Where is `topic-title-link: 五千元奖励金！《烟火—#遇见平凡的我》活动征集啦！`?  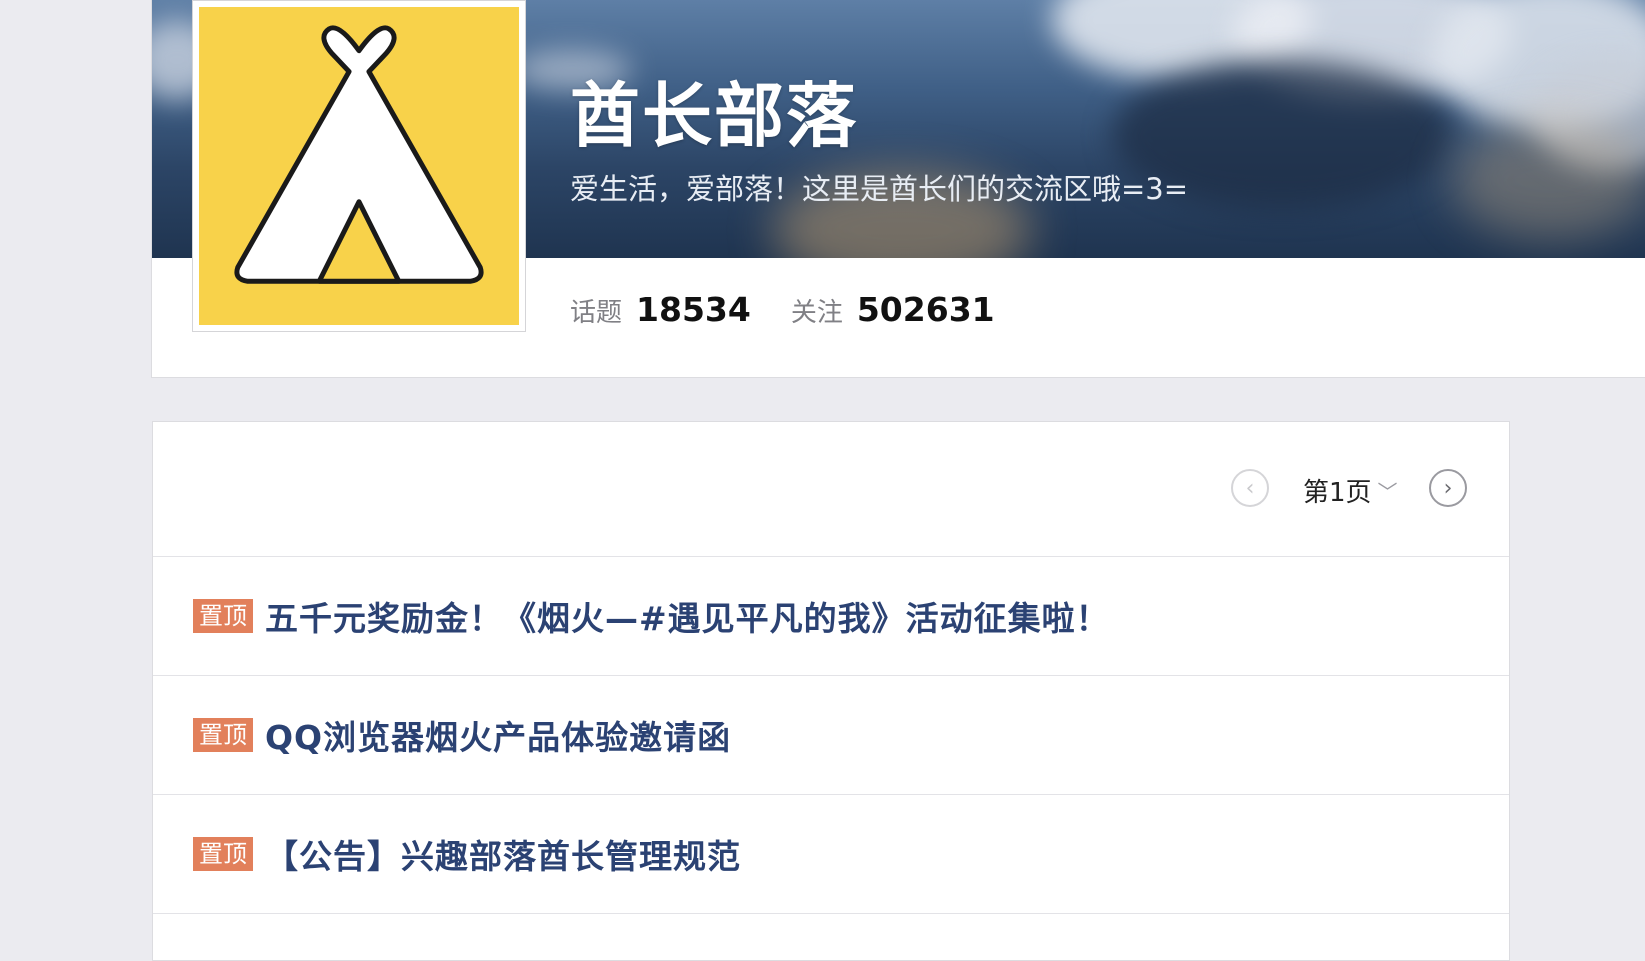 topic-title-link: 五千元奖励金！《烟火—#遇见平凡的我》活动征集啦！ is located at coordinates (687, 616).